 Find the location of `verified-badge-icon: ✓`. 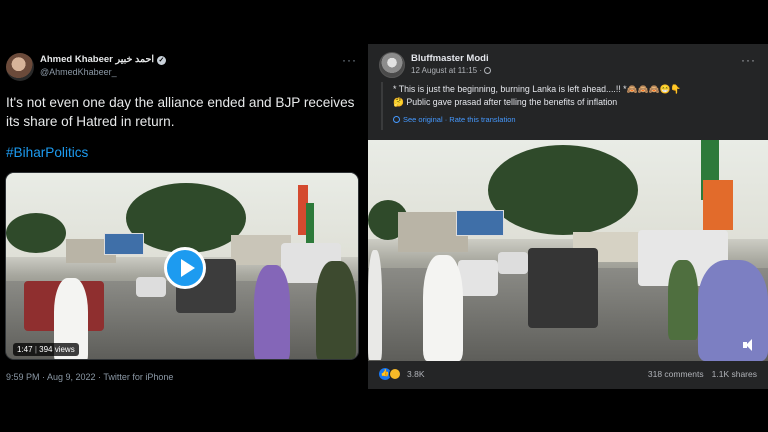

verified-badge-icon: ✓ is located at coordinates (161, 60).